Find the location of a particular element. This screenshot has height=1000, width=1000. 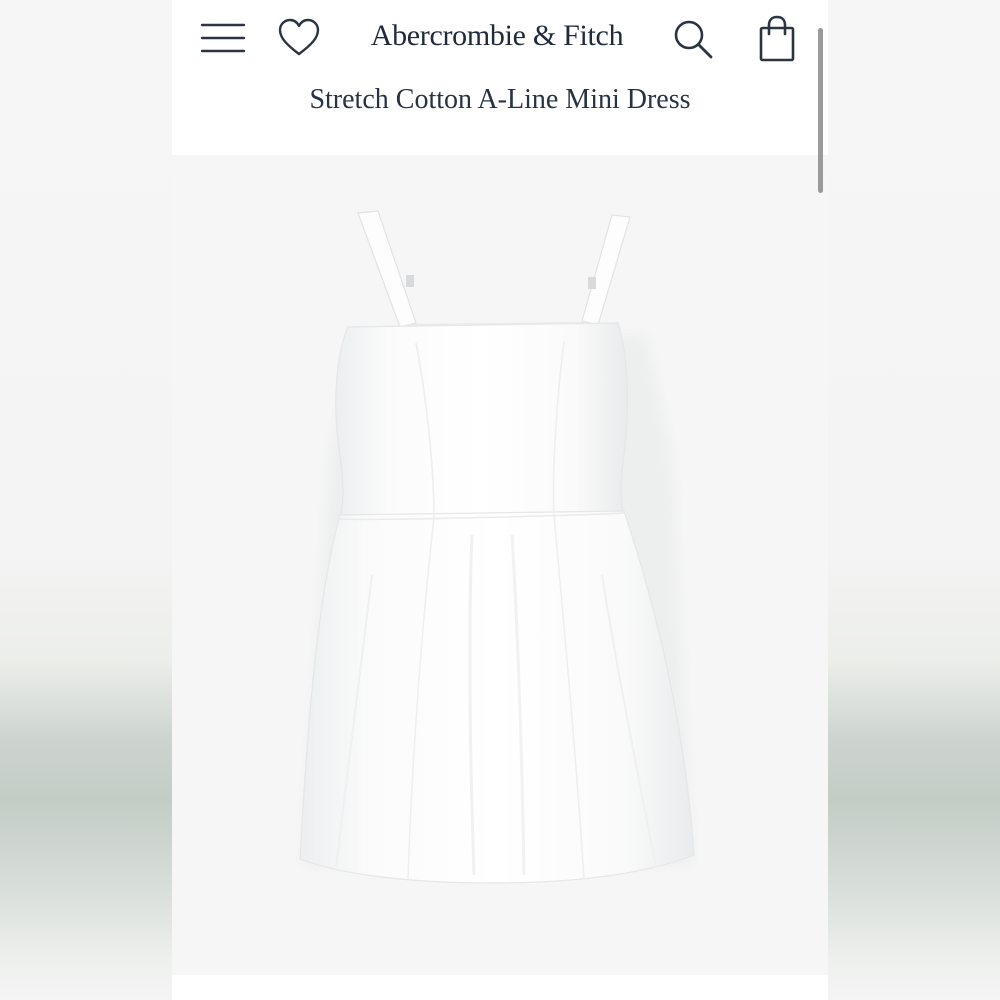

wishlist-button is located at coordinates (299, 38).